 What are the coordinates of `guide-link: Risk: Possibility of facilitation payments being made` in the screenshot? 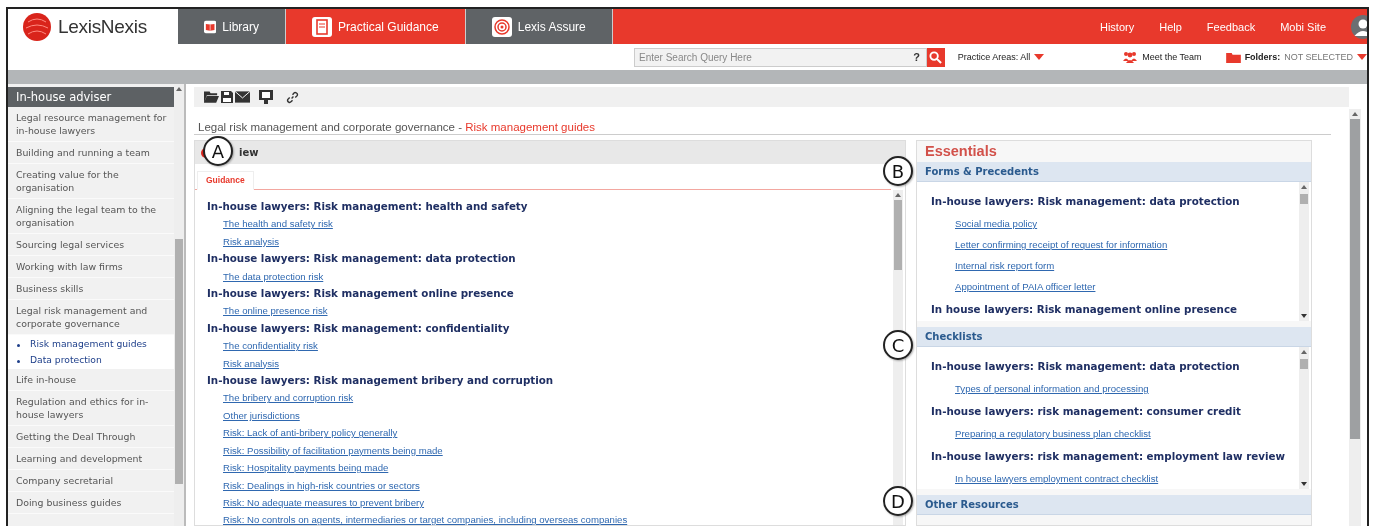 It's located at (333, 450).